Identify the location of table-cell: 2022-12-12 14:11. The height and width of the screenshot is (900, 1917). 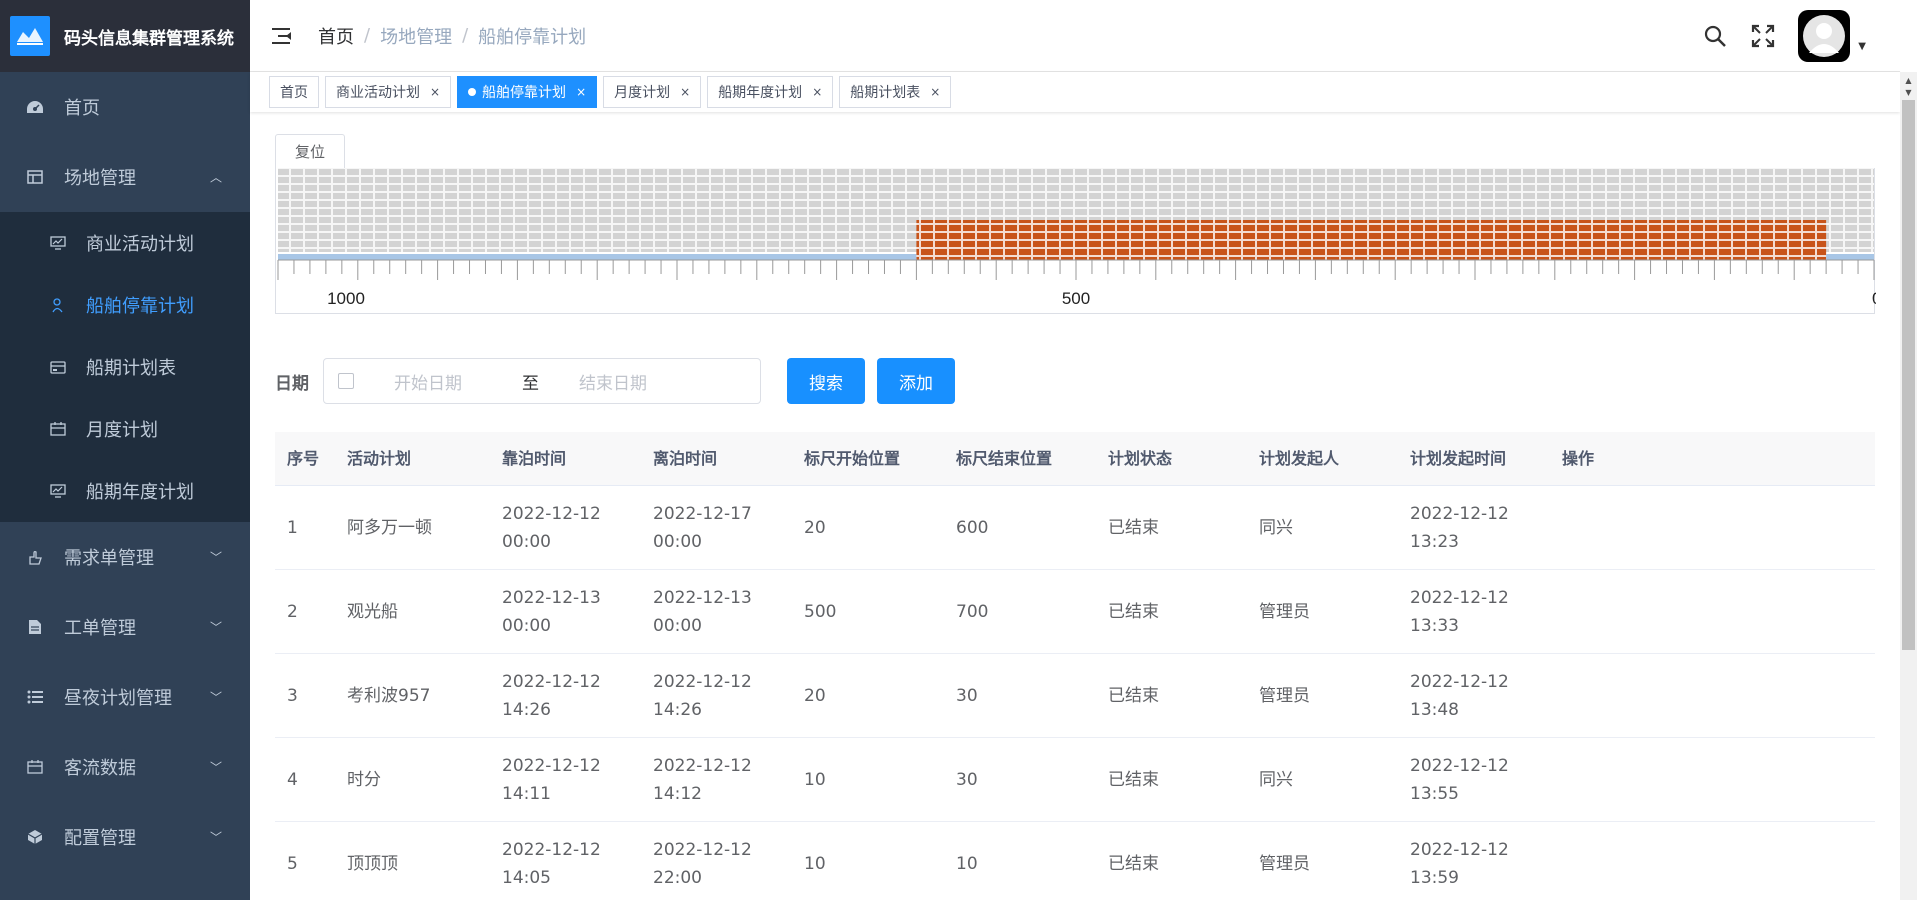
(551, 779).